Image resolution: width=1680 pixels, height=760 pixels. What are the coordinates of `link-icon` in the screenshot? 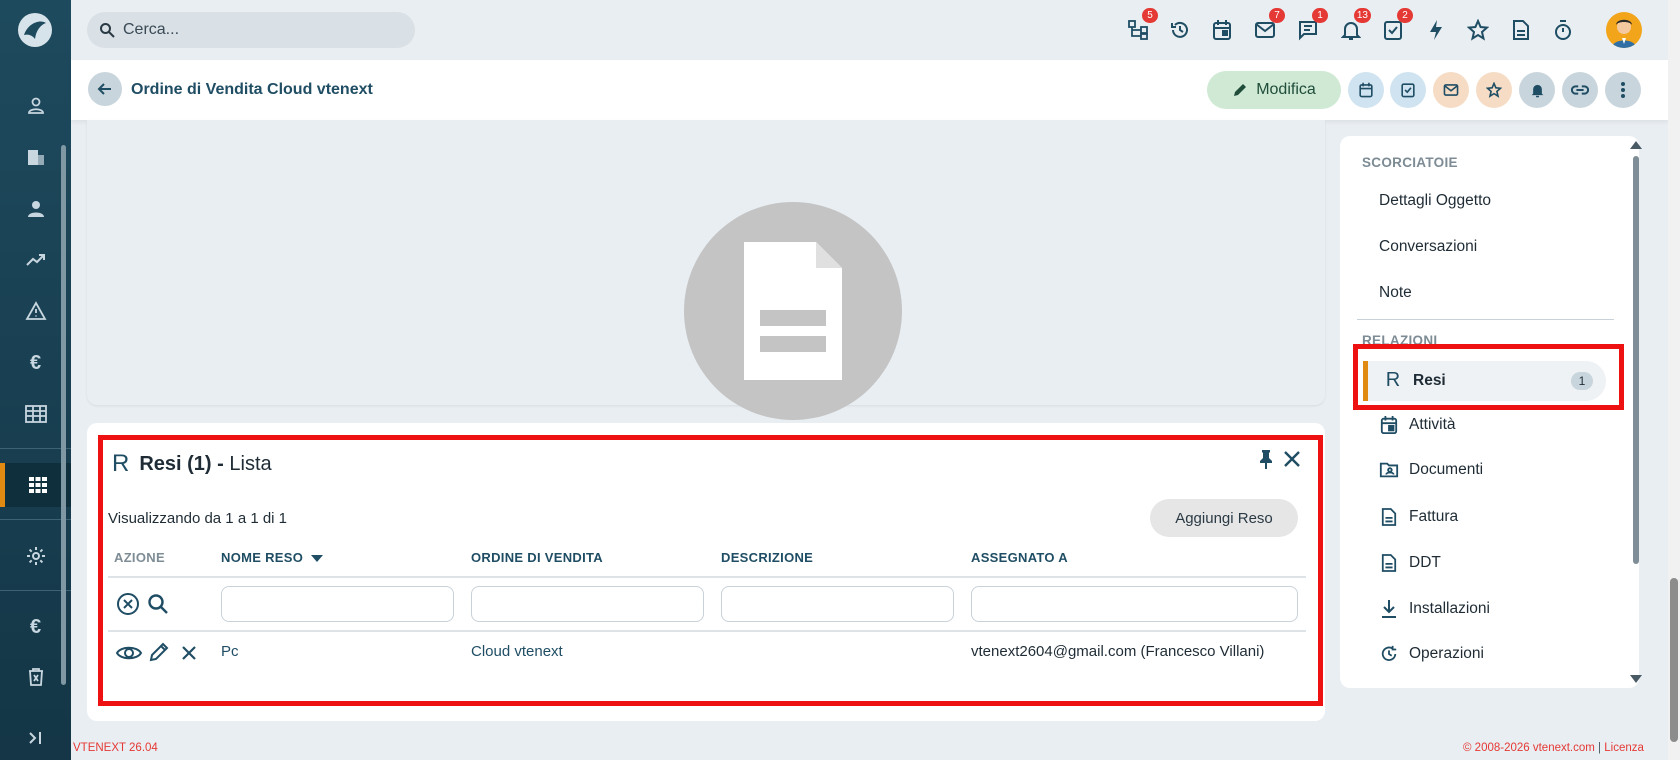 It's located at (1580, 90).